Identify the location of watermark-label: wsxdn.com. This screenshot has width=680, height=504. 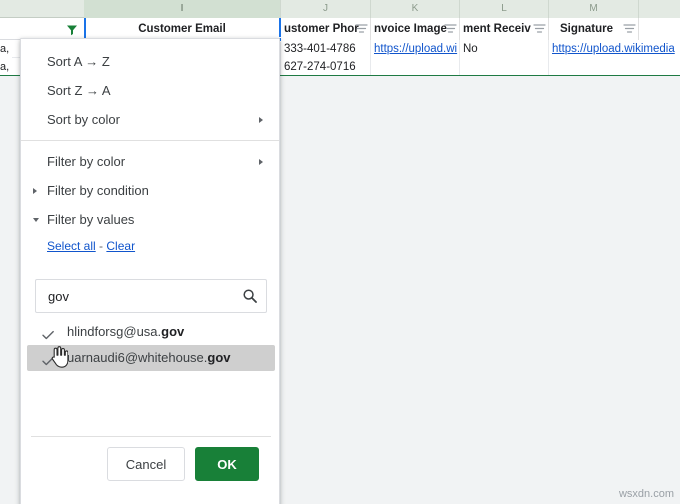
(646, 494).